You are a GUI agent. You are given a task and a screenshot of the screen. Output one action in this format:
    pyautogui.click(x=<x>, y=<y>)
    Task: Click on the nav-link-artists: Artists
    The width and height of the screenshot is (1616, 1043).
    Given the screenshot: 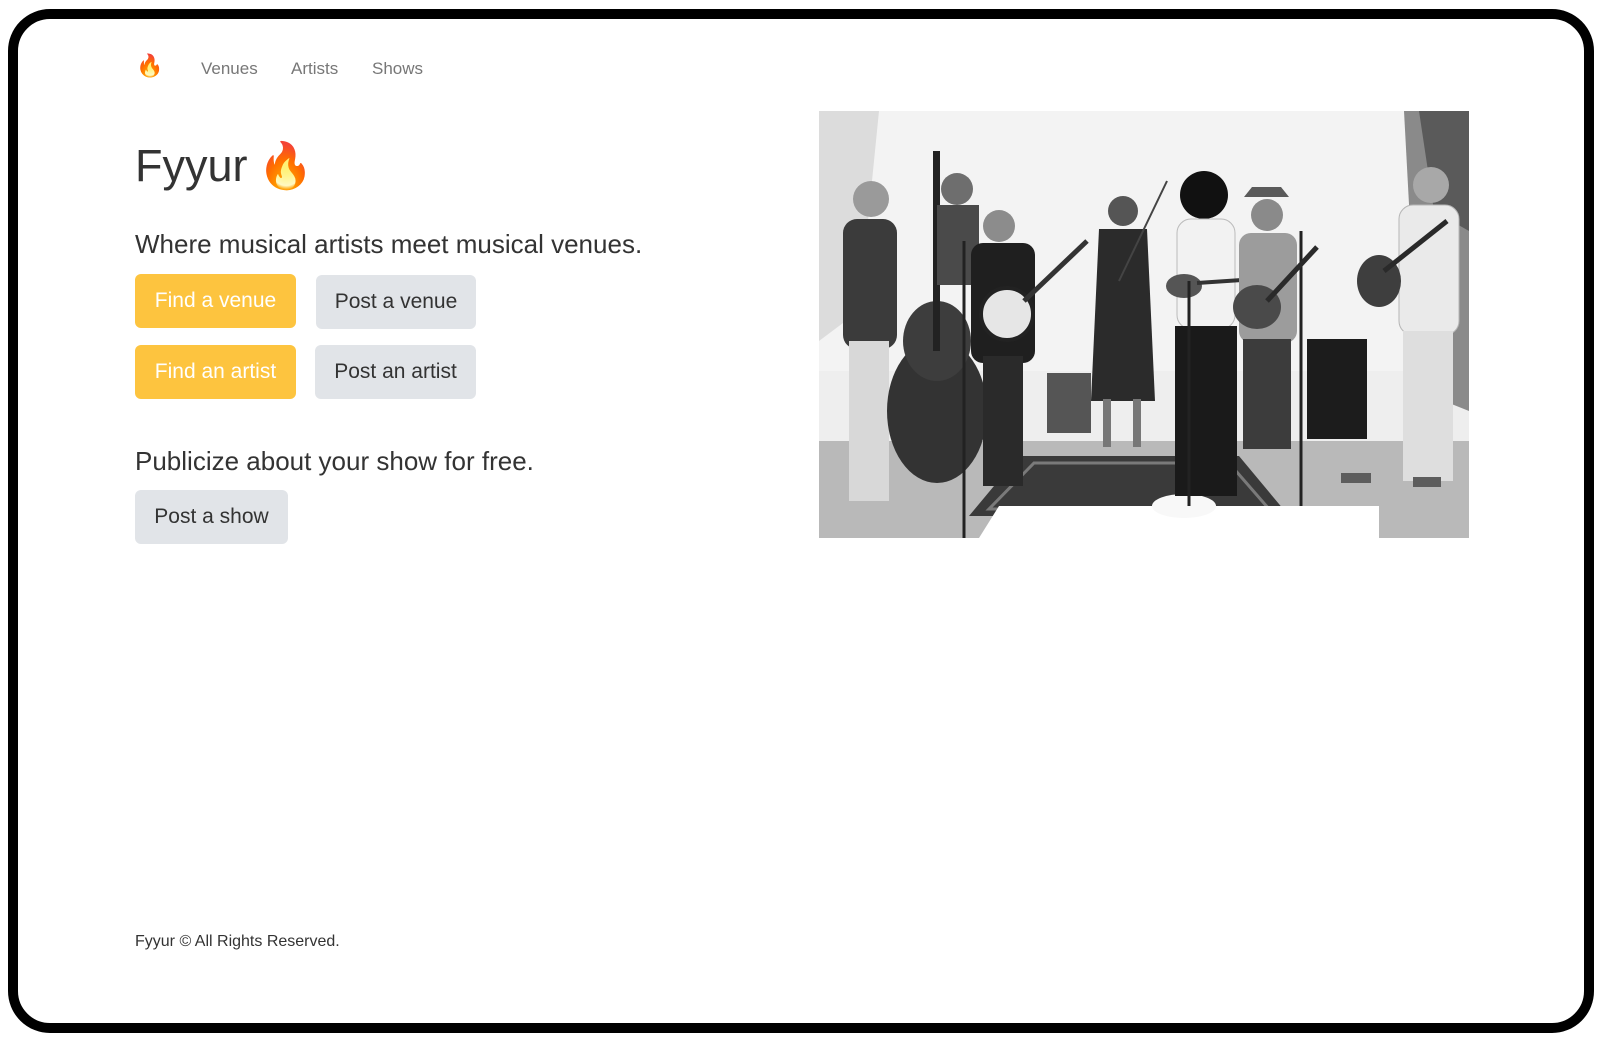 What is the action you would take?
    pyautogui.click(x=314, y=69)
    